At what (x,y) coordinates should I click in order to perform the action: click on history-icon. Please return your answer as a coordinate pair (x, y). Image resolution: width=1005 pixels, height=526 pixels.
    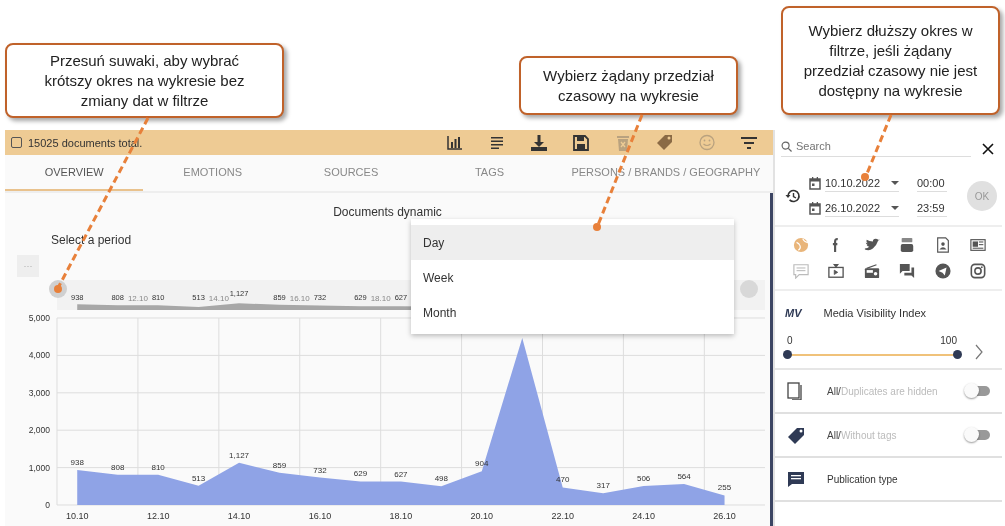
    Looking at the image, I should click on (793, 196).